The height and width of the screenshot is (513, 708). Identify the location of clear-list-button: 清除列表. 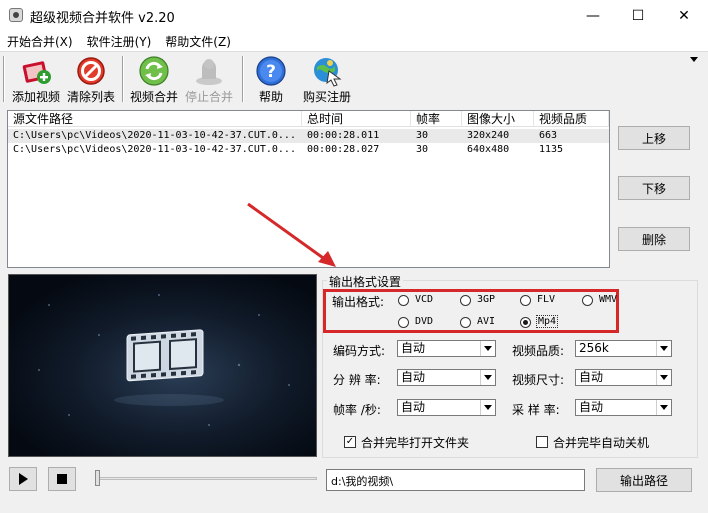
(91, 80).